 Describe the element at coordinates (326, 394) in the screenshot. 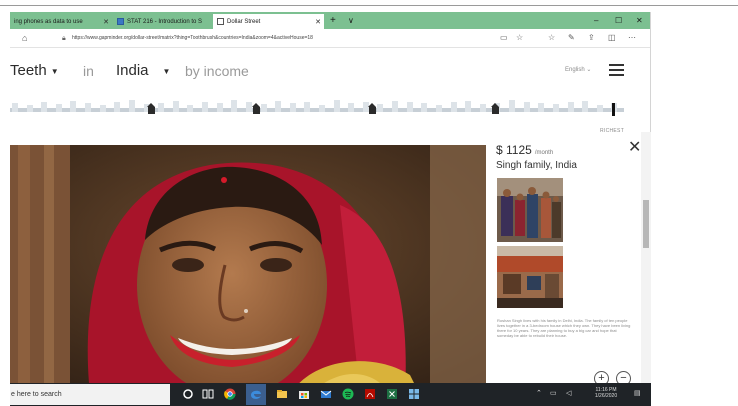

I see `mail-icon` at that location.